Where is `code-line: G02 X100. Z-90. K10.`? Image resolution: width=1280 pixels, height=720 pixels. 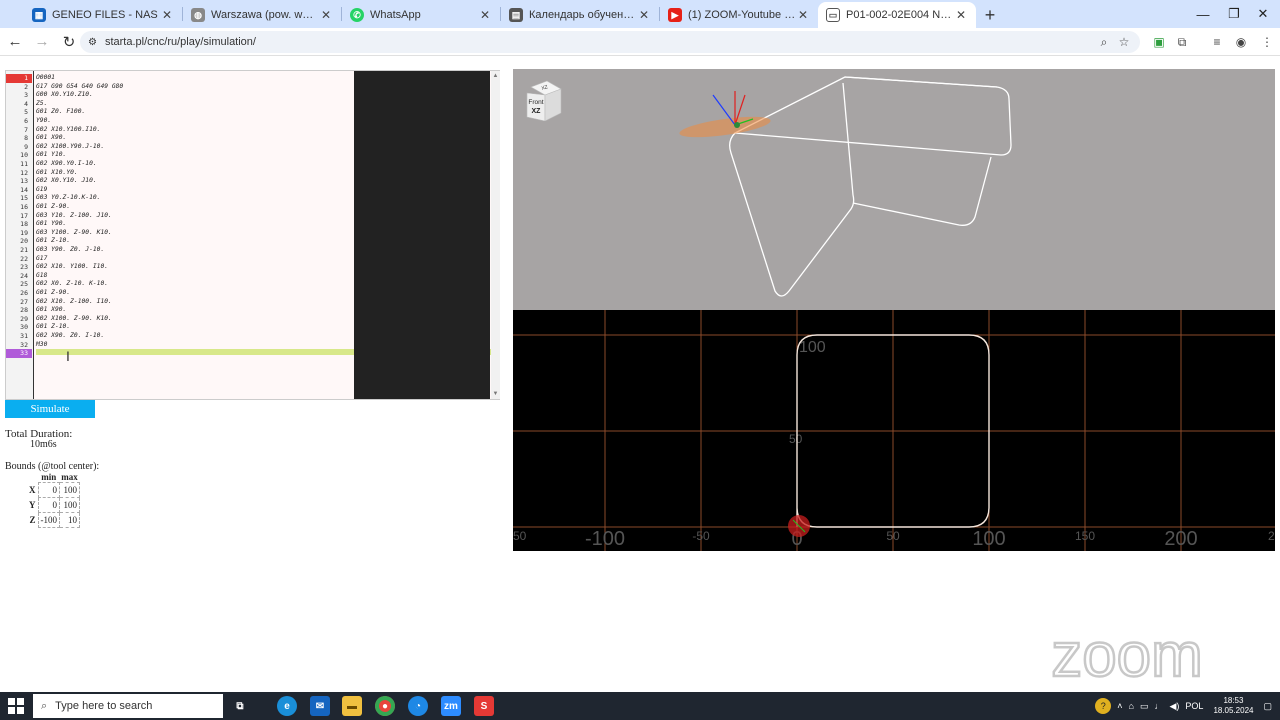
code-line: G02 X100. Z-90. K10. is located at coordinates (74, 319).